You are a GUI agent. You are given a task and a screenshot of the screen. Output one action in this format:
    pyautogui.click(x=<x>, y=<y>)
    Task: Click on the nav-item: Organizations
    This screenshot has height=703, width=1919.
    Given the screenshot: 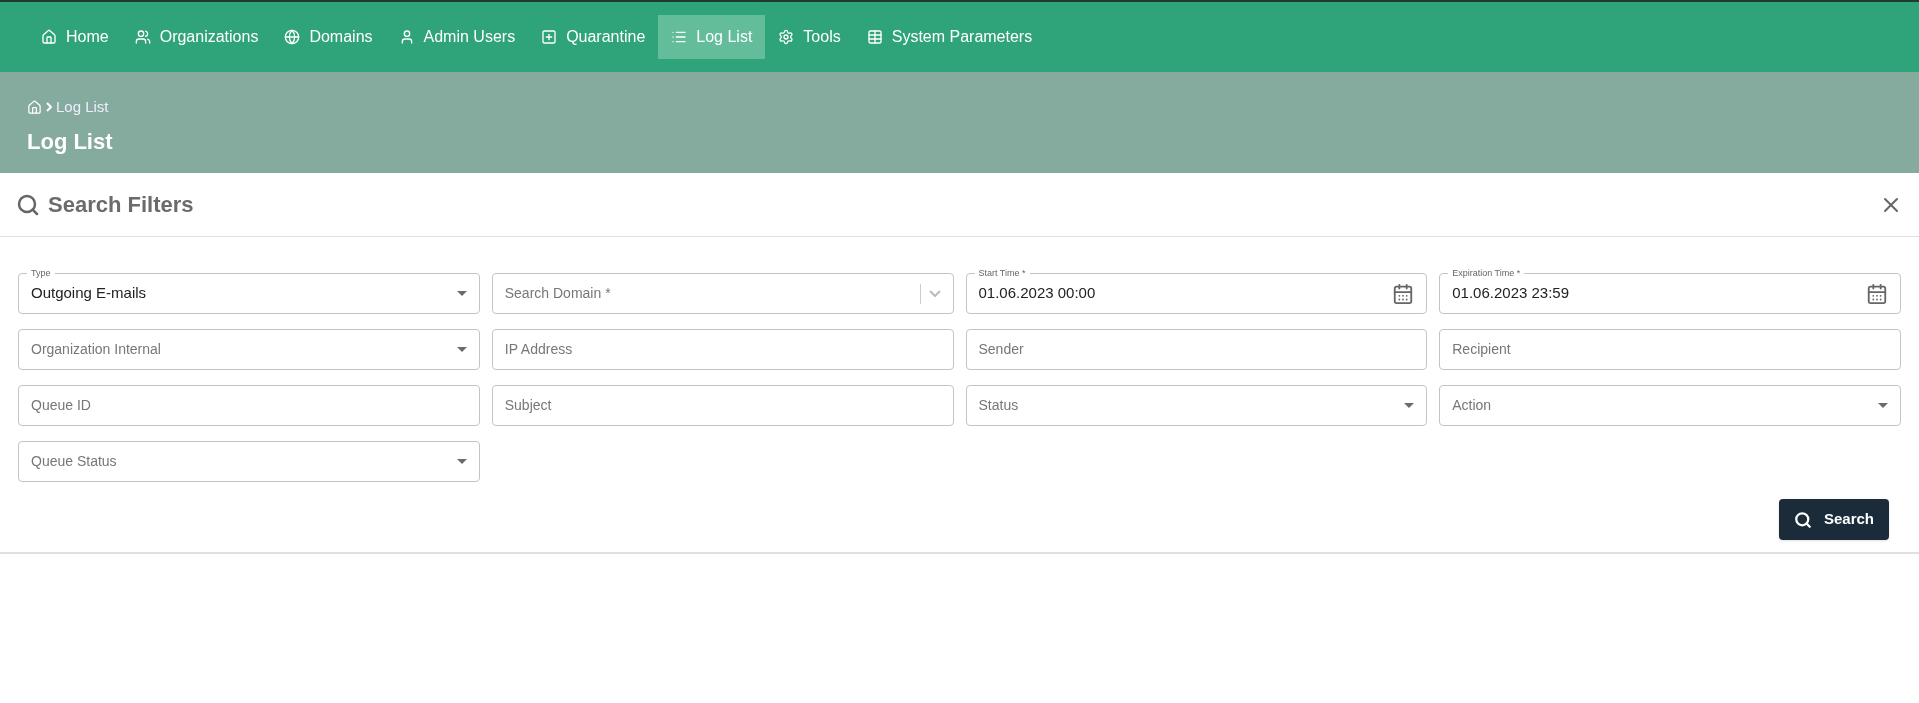 What is the action you would take?
    pyautogui.click(x=196, y=37)
    